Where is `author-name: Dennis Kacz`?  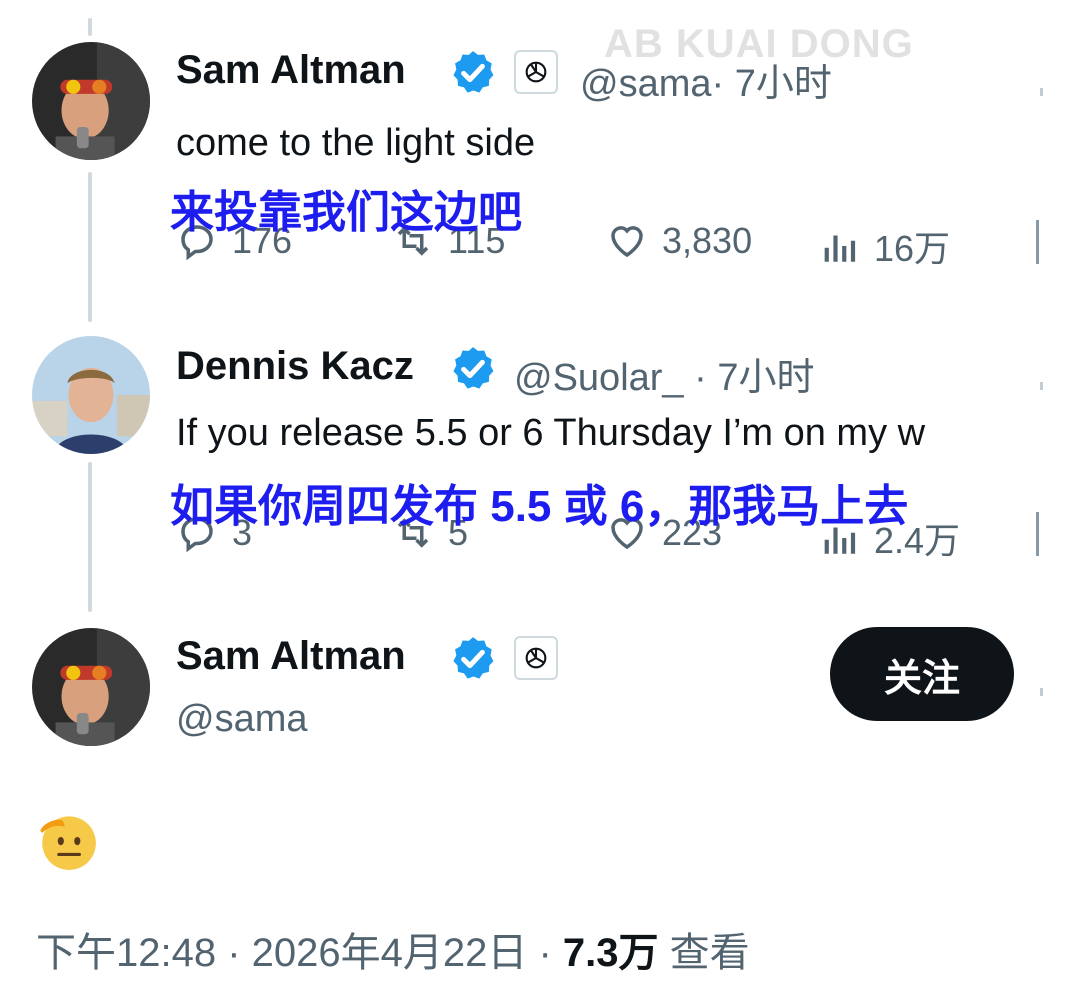
author-name: Dennis Kacz is located at coordinates (295, 366).